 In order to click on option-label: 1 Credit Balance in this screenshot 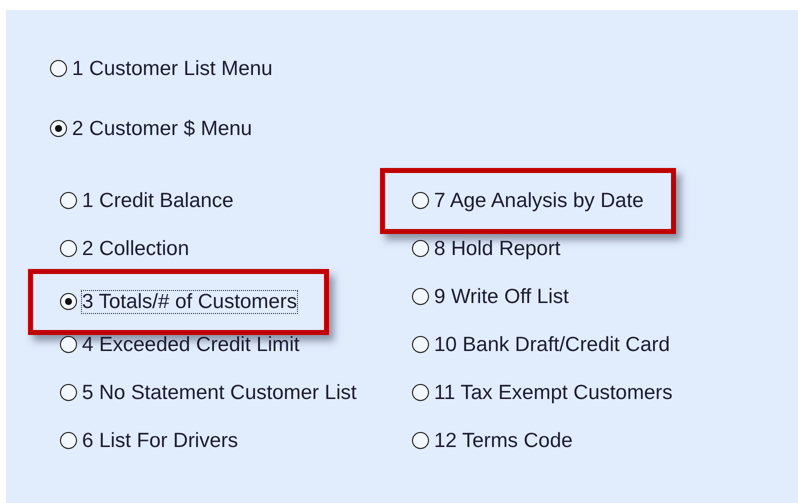, I will do `click(158, 201)`.